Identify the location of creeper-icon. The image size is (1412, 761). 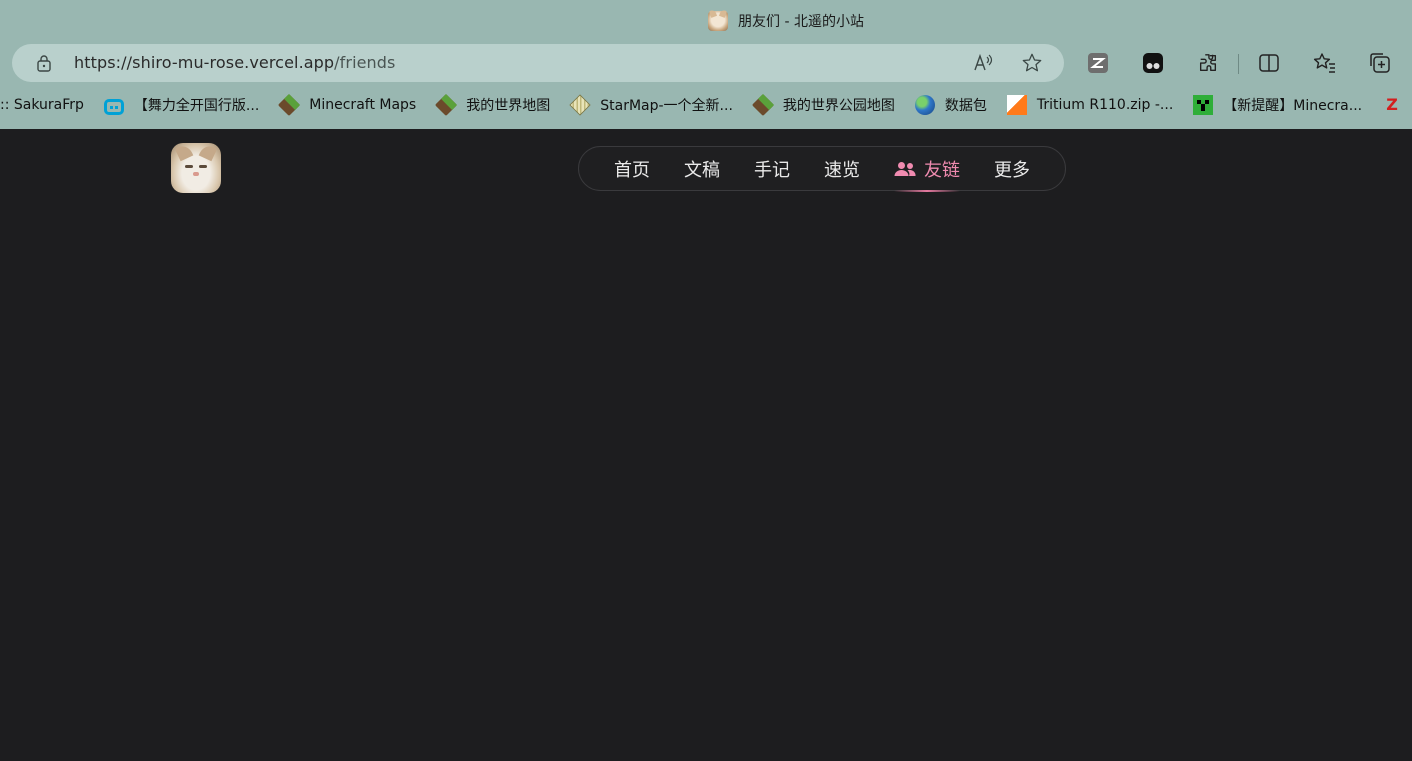
(1203, 105).